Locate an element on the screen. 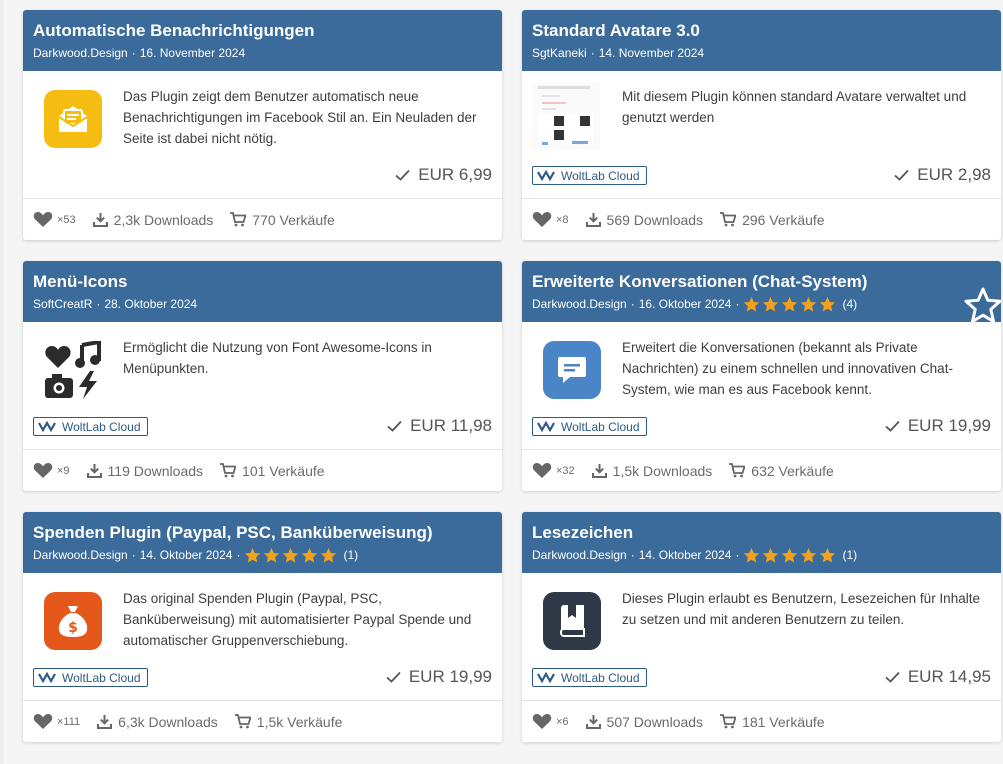 Image resolution: width=1003 pixels, height=764 pixels. price: EUR 11,98 is located at coordinates (439, 426).